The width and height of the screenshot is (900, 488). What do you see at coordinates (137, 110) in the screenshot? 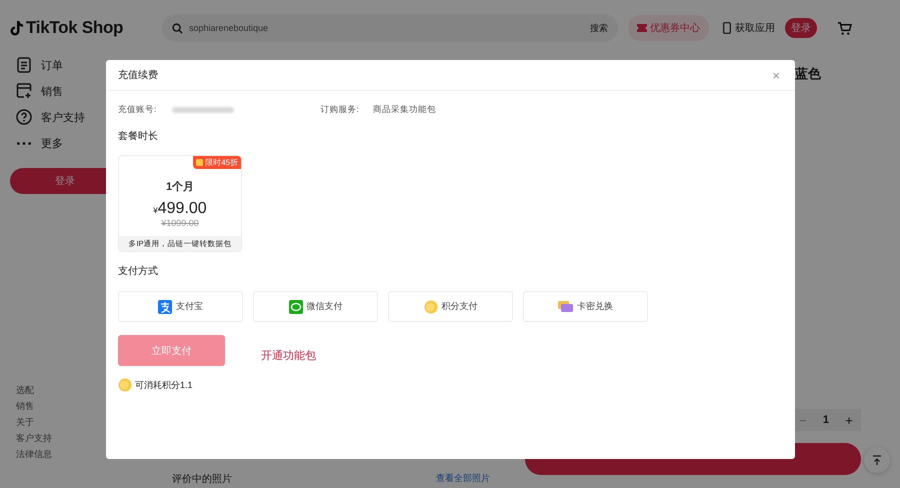
I see `field-label: 充值账号:` at bounding box center [137, 110].